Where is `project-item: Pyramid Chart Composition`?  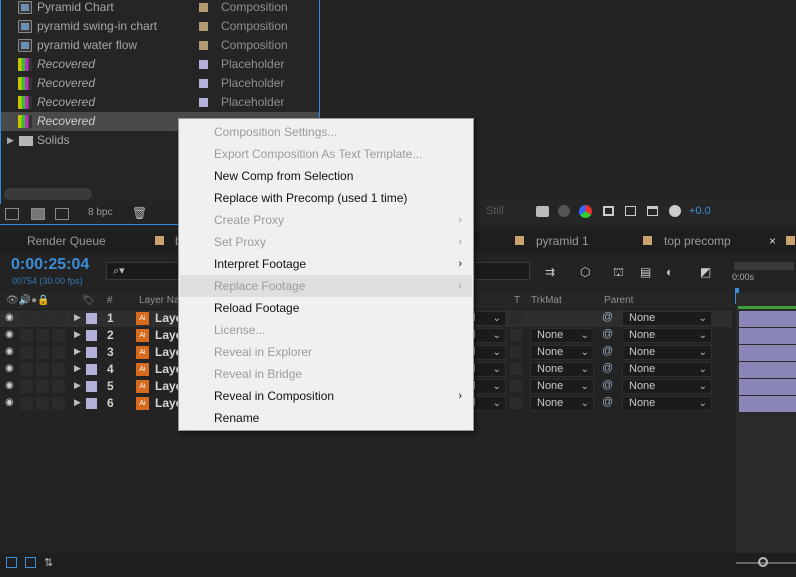 project-item: Pyramid Chart Composition is located at coordinates (160, 8).